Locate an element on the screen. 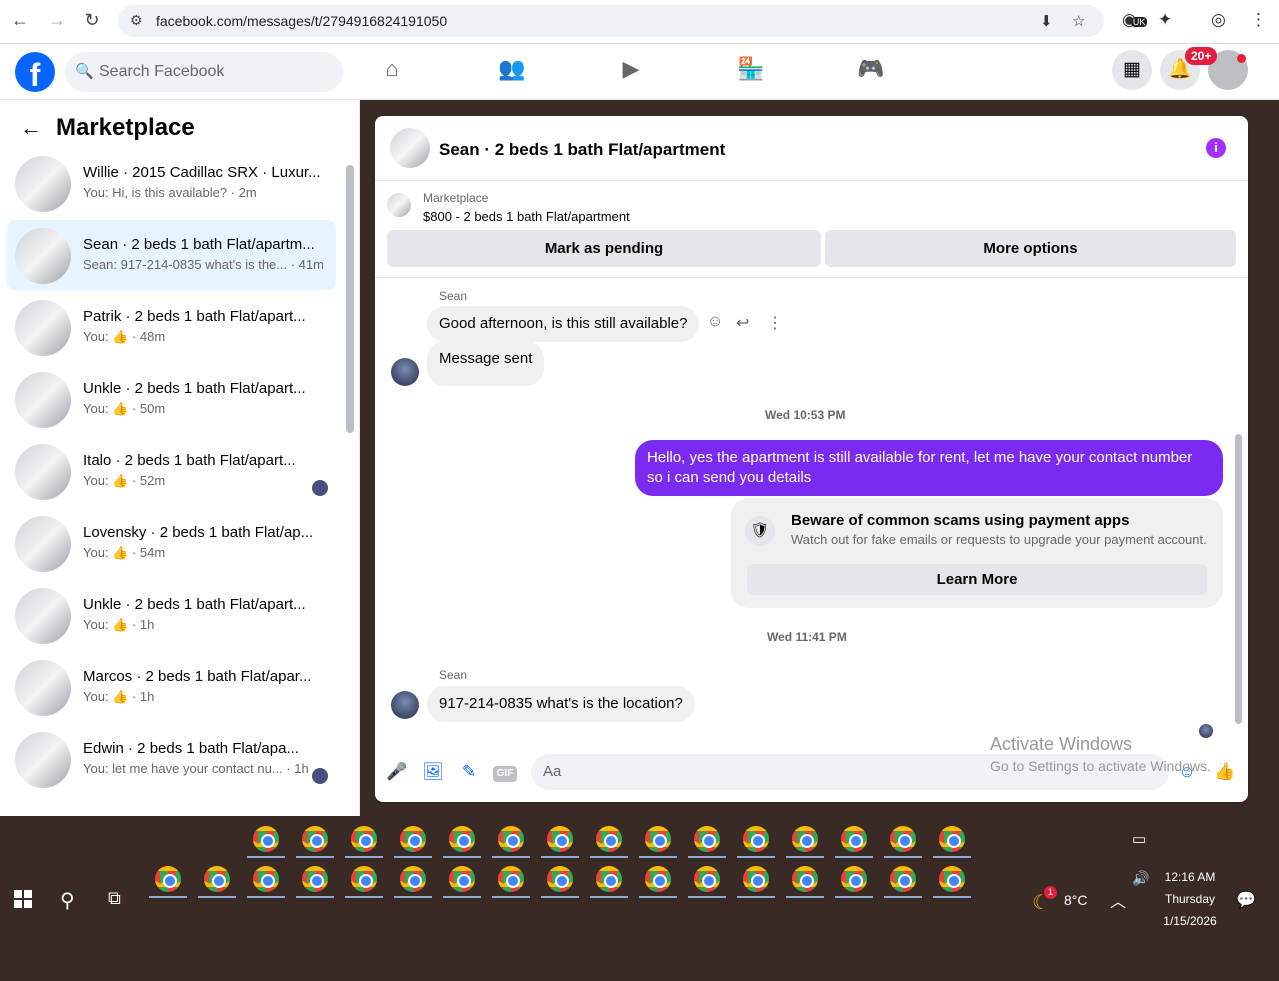  message-bubble: Good afternoon, is this still available? is located at coordinates (563, 324).